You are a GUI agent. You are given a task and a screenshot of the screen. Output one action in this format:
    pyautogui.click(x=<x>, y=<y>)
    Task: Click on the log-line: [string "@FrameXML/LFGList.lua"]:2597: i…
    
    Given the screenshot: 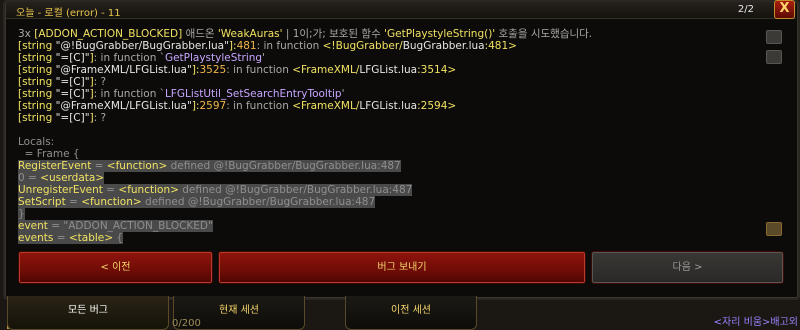 What is the action you would take?
    pyautogui.click(x=388, y=106)
    